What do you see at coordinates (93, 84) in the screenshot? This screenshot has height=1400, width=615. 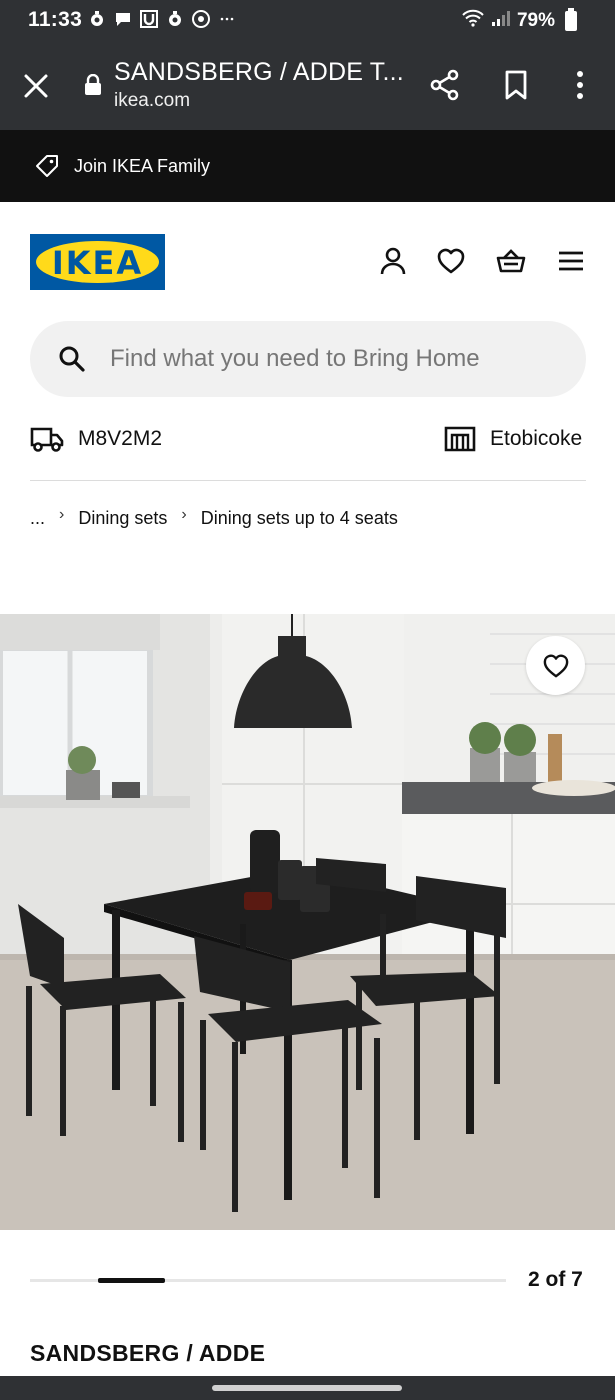 I see `lock-icon` at bounding box center [93, 84].